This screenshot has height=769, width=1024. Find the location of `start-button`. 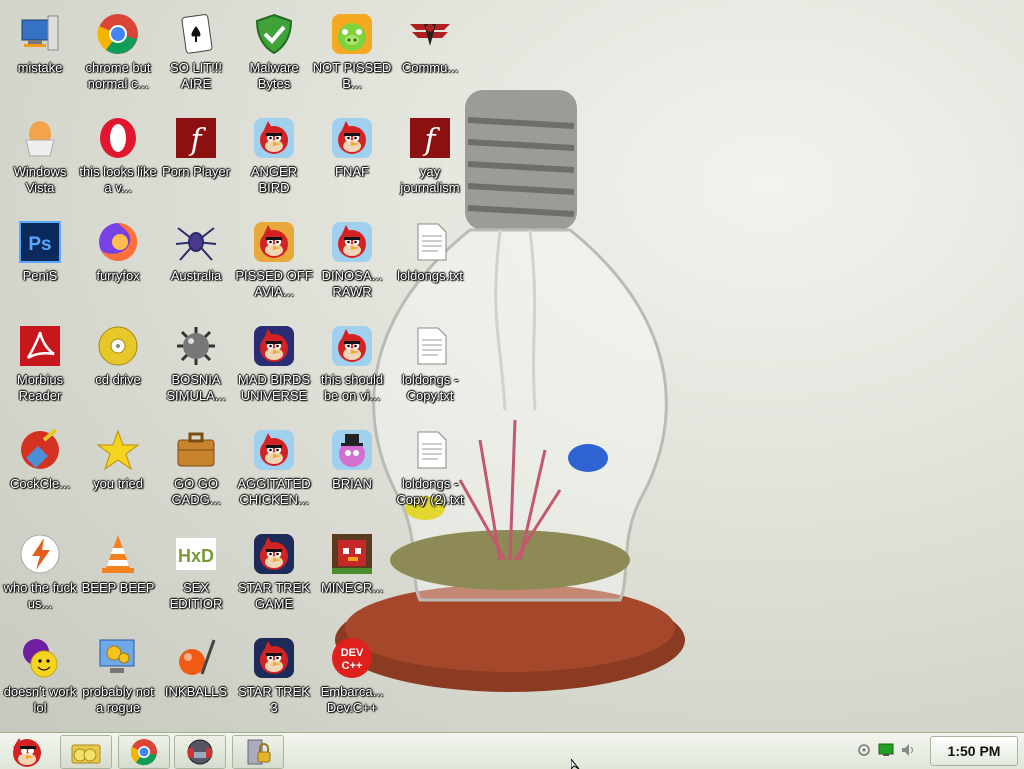

start-button is located at coordinates (27, 751).